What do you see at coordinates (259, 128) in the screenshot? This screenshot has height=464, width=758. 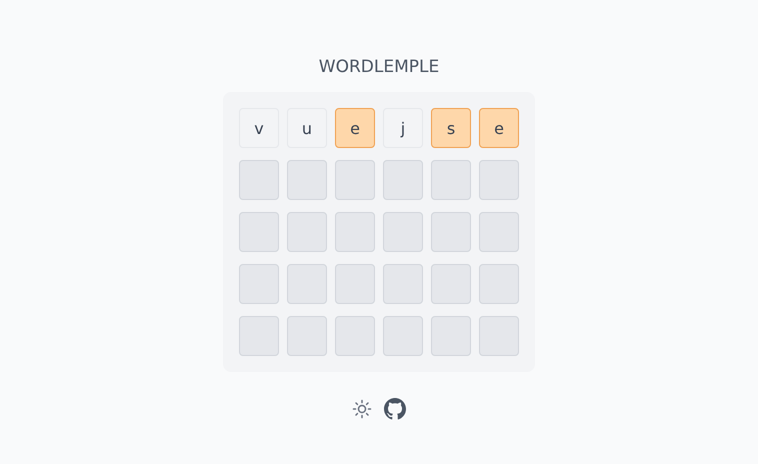 I see `letter-tile: v` at bounding box center [259, 128].